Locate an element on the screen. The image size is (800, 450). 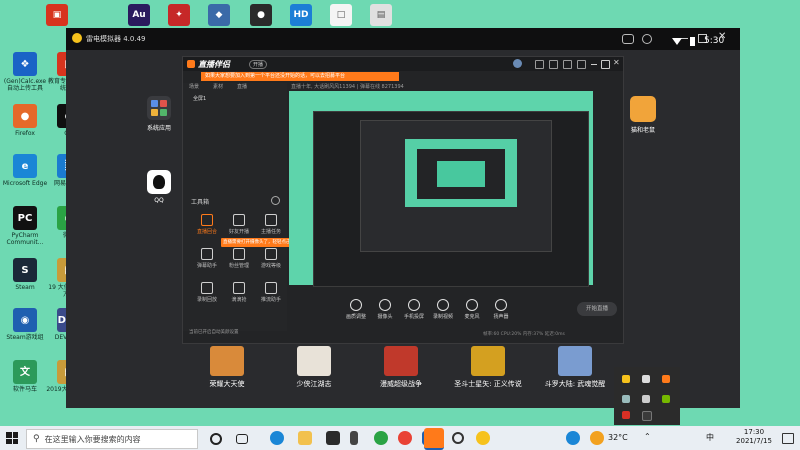
stats-bar: 帧率:60 CPU:20% 内存:37% 延迟:0ms is located at coordinates (524, 334).